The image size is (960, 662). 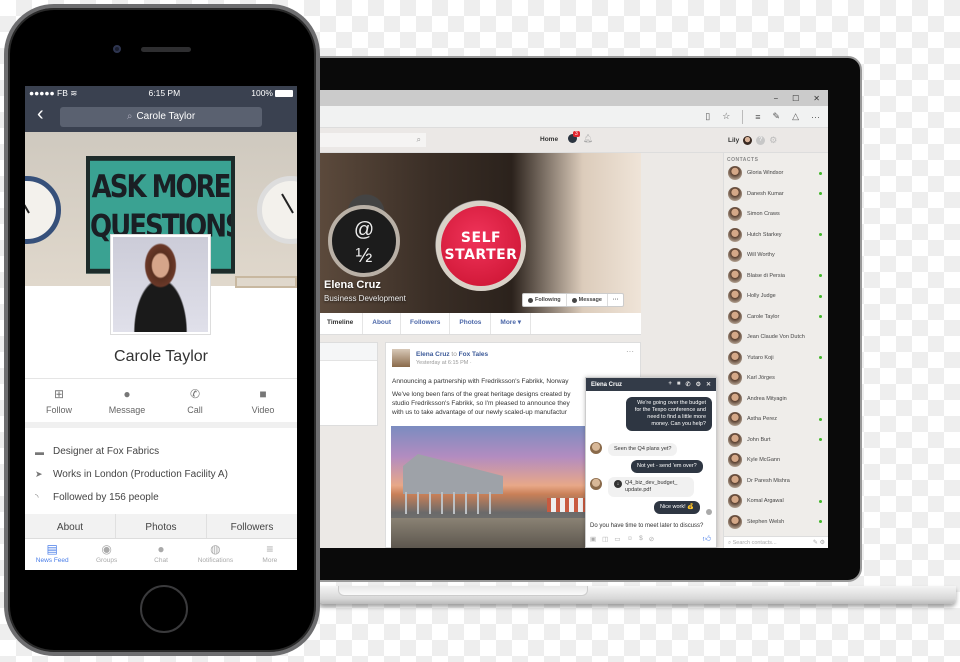 What do you see at coordinates (776, 399) in the screenshot?
I see `contact-item: Andrea Mityagin` at bounding box center [776, 399].